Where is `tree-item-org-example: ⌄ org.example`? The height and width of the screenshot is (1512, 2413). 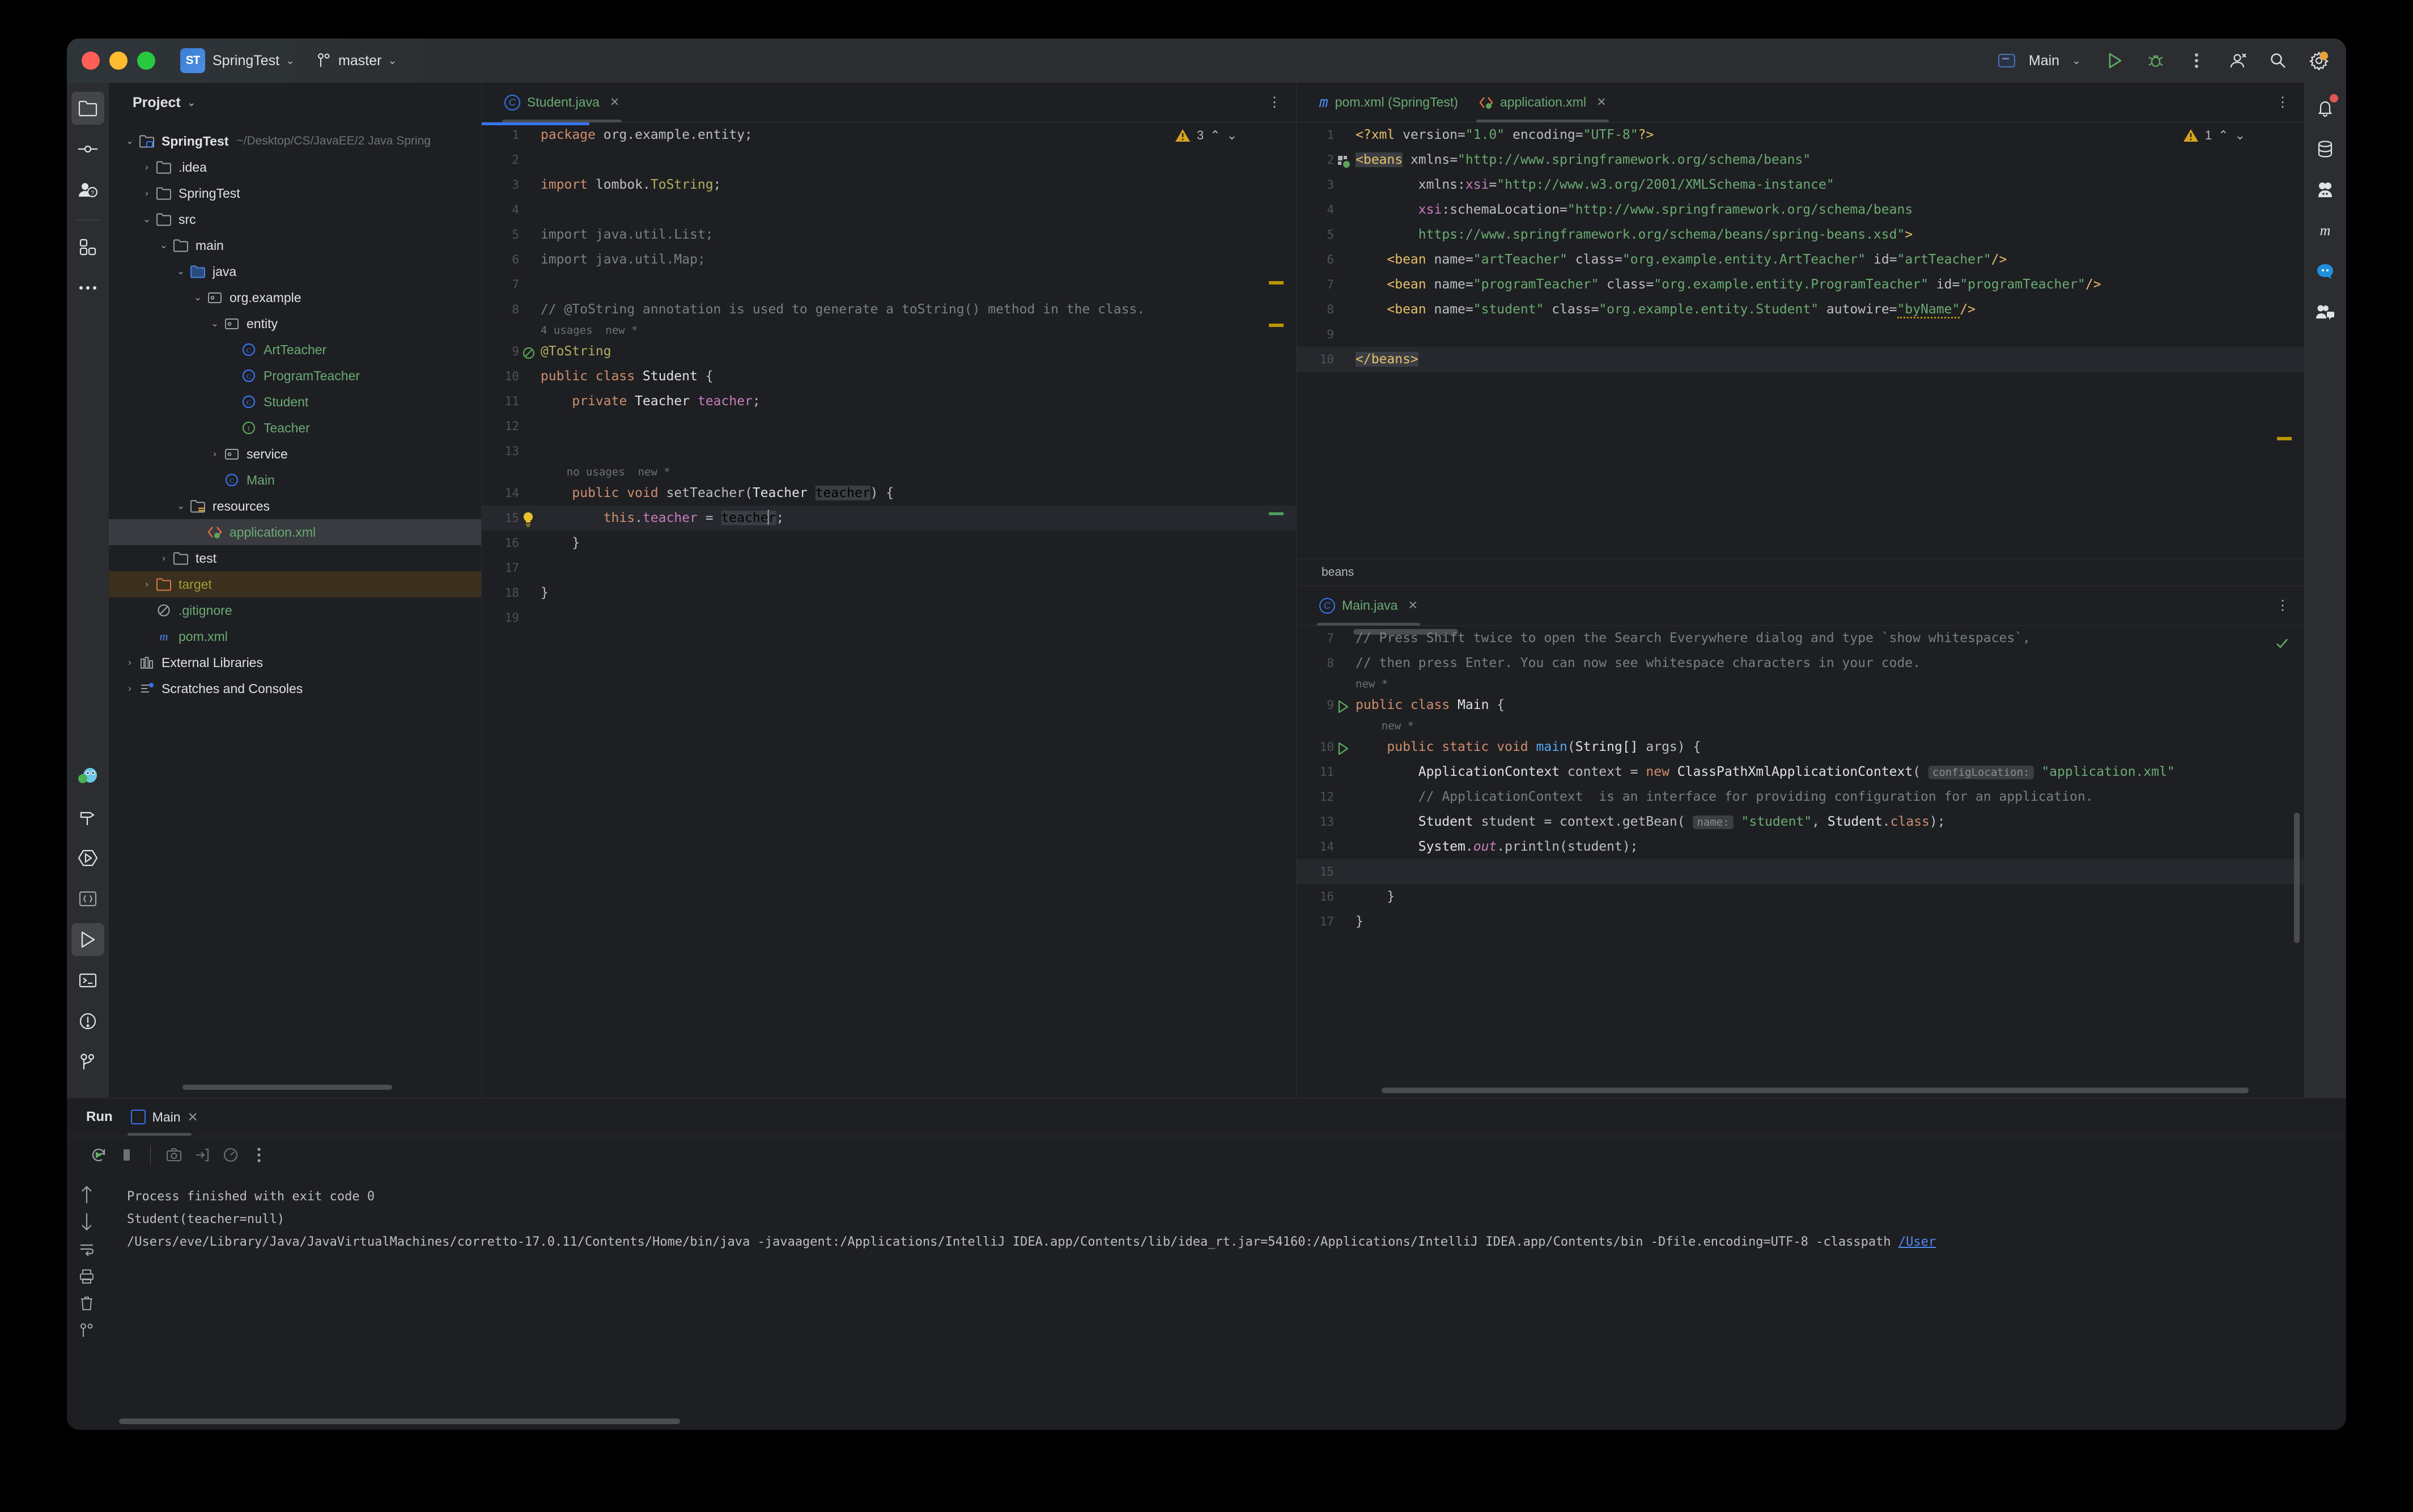 tree-item-org-example: ⌄ org.example is located at coordinates (295, 297).